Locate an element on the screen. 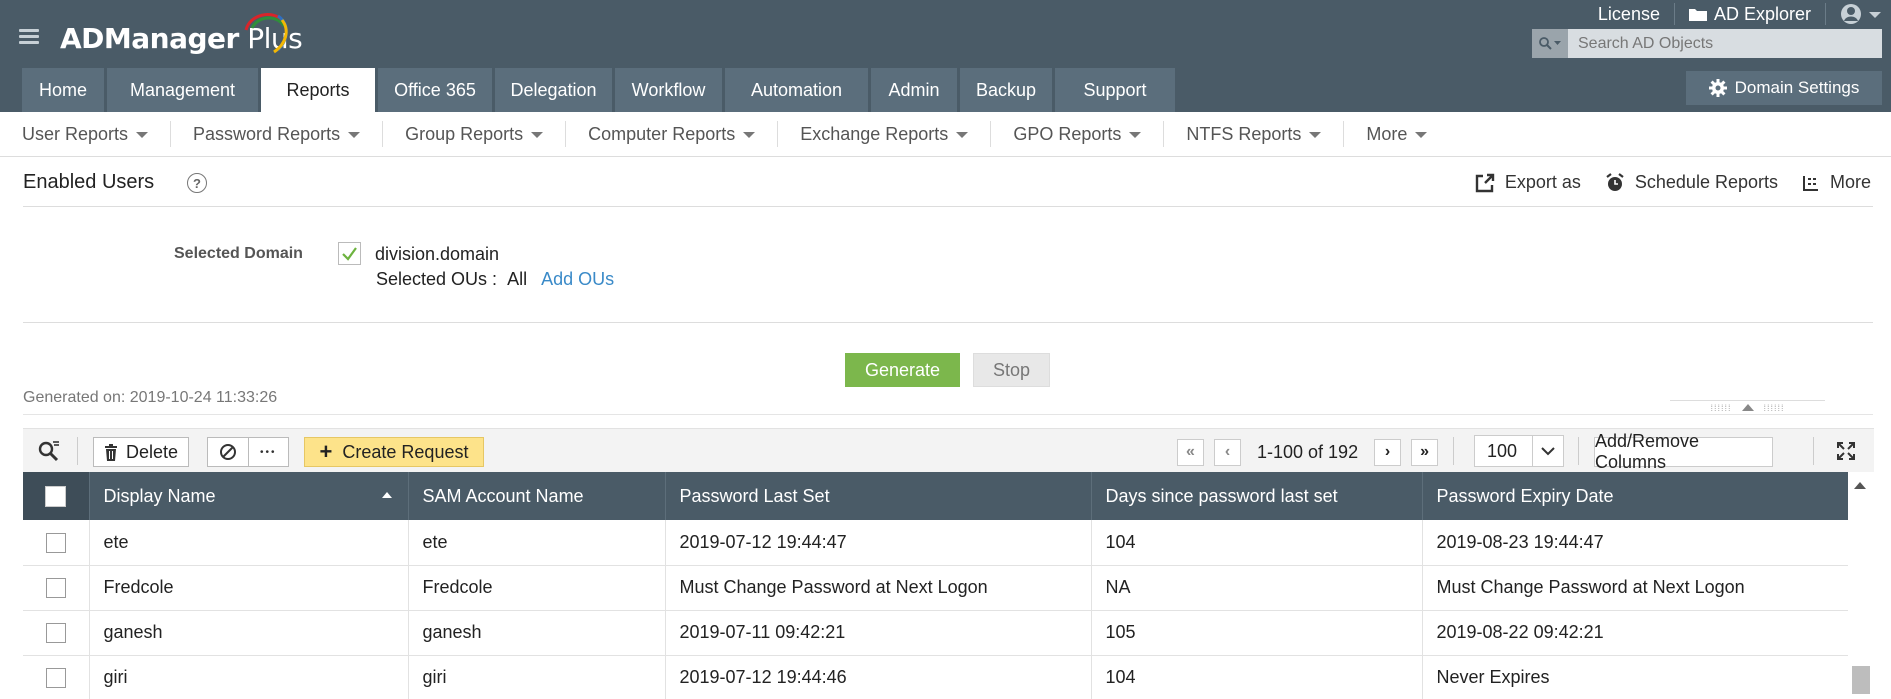 This screenshot has height=699, width=1891. more-options-button: ••• is located at coordinates (269, 452).